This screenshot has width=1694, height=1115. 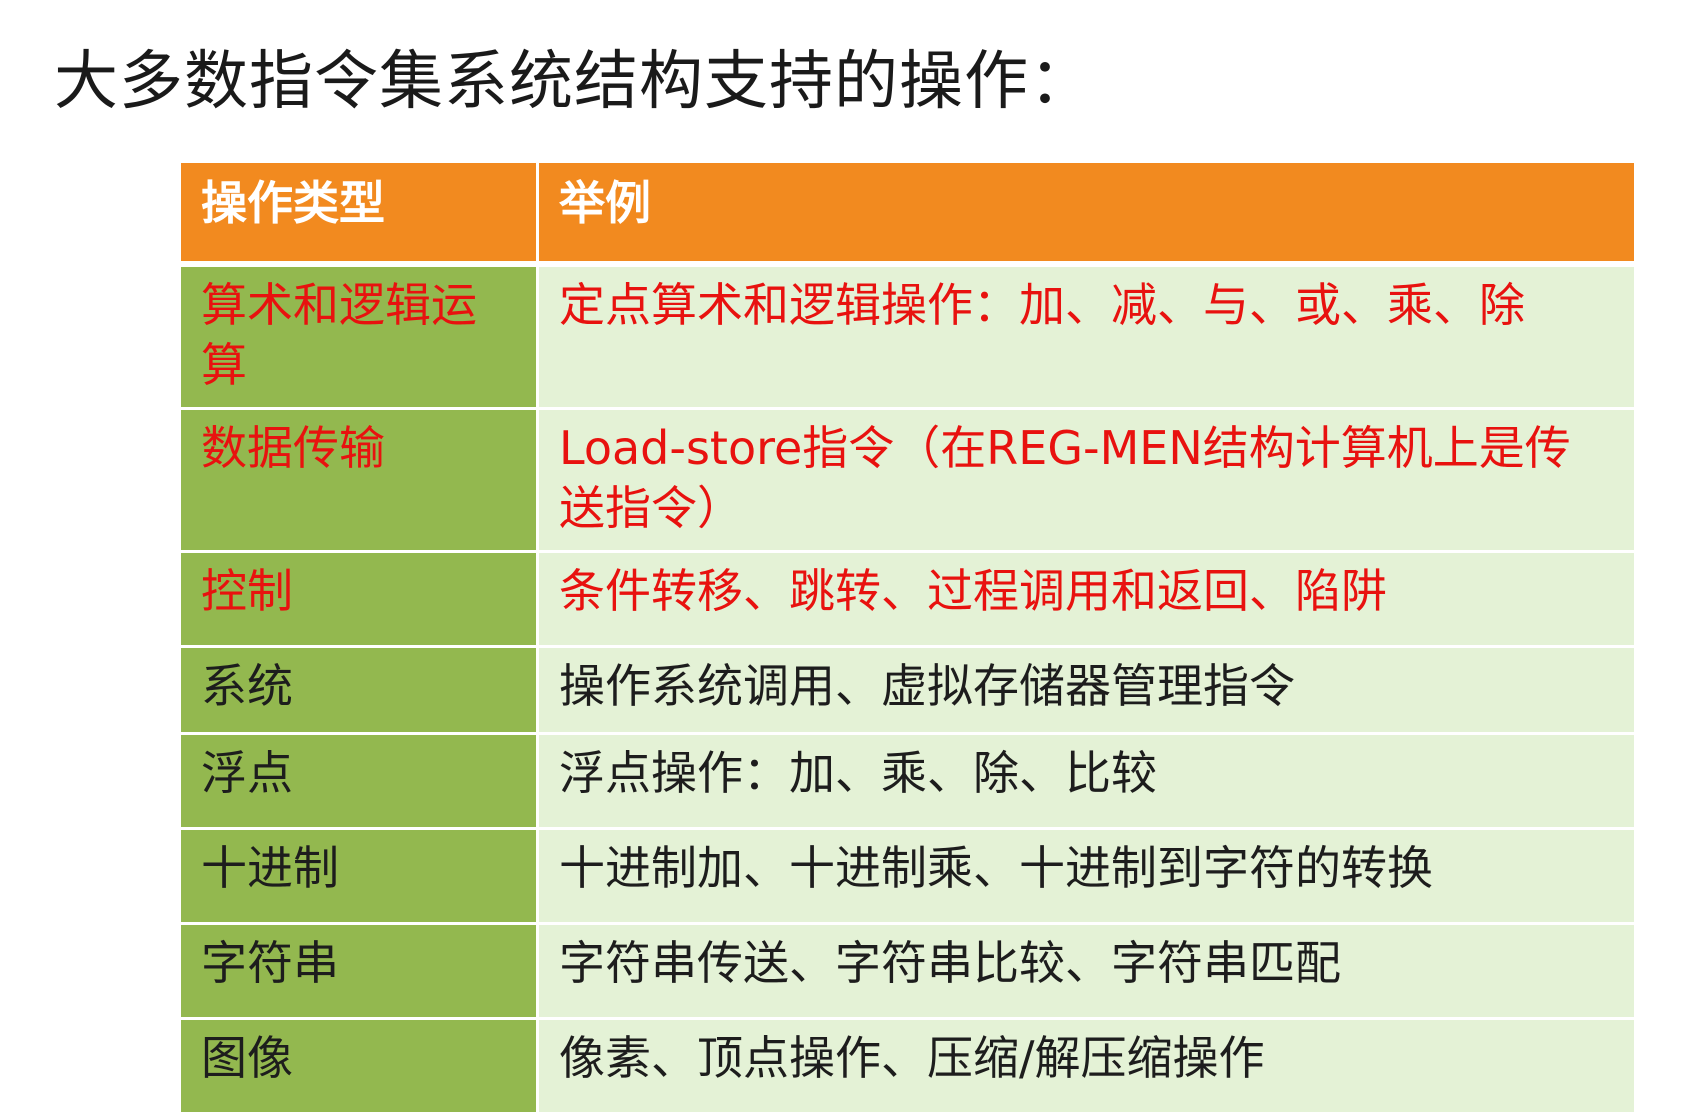 What do you see at coordinates (358, 781) in the screenshot?
I see `operation-type-cell: 浮点` at bounding box center [358, 781].